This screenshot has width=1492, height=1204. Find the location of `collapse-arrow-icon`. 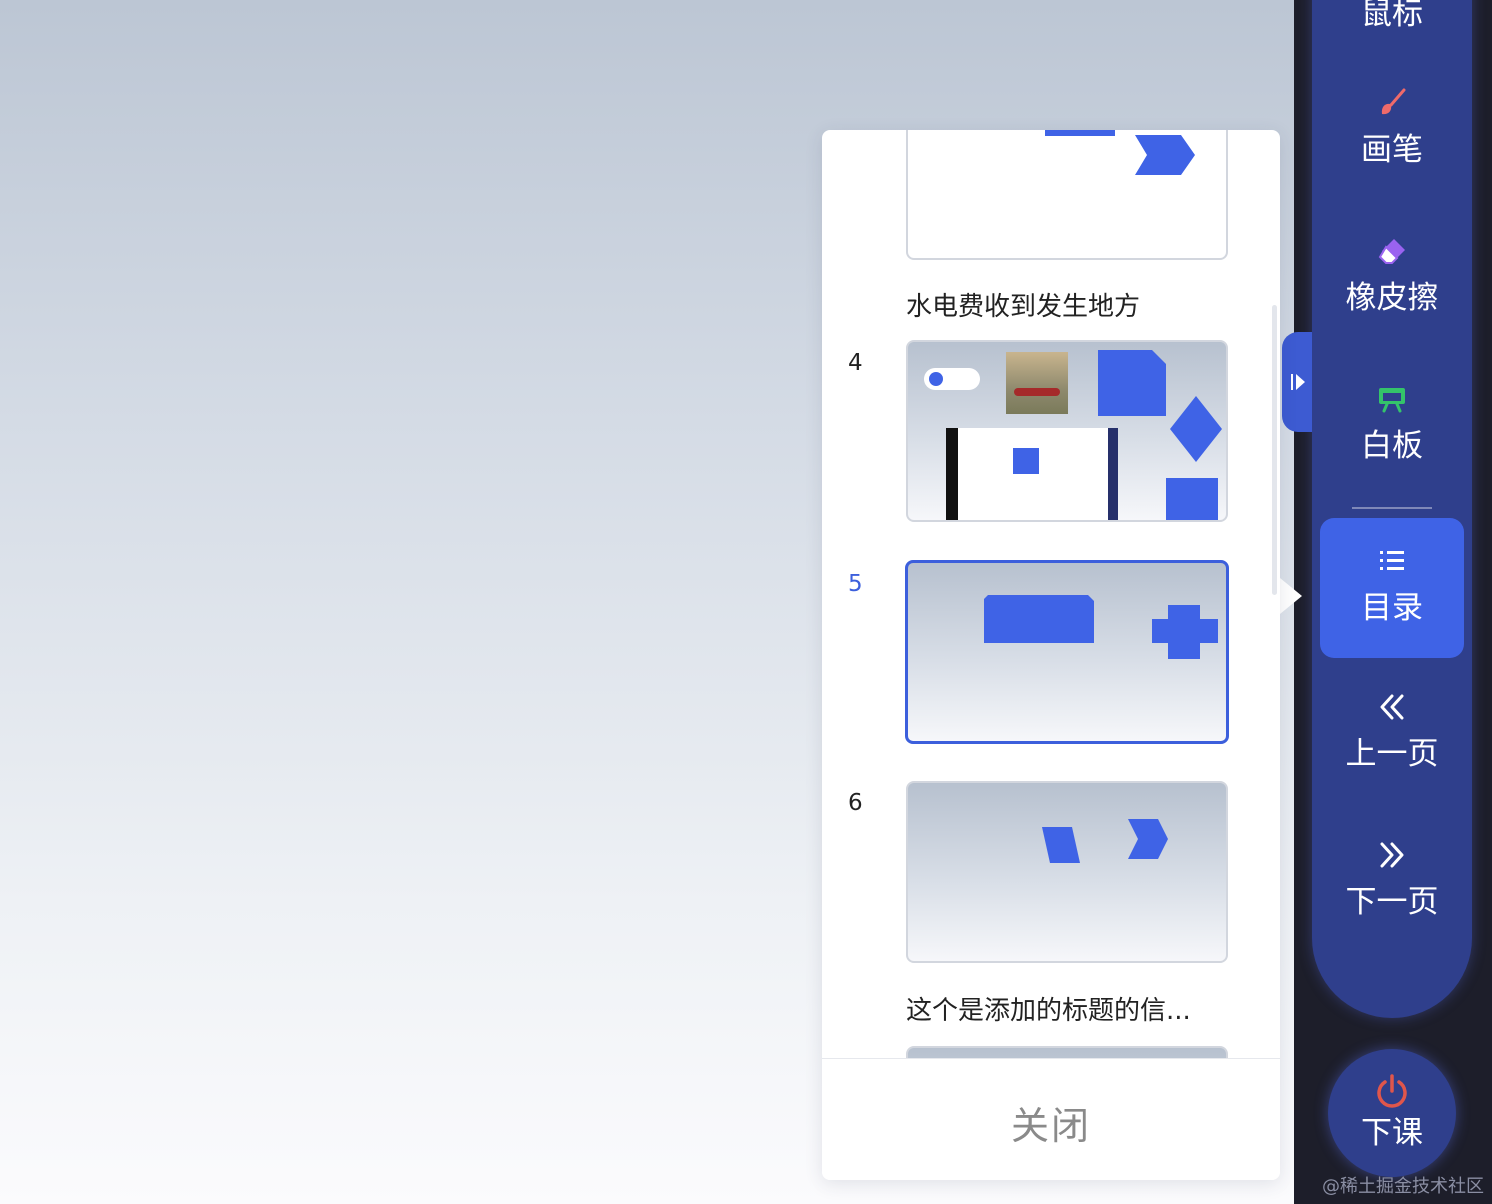

collapse-arrow-icon is located at coordinates (1298, 382).